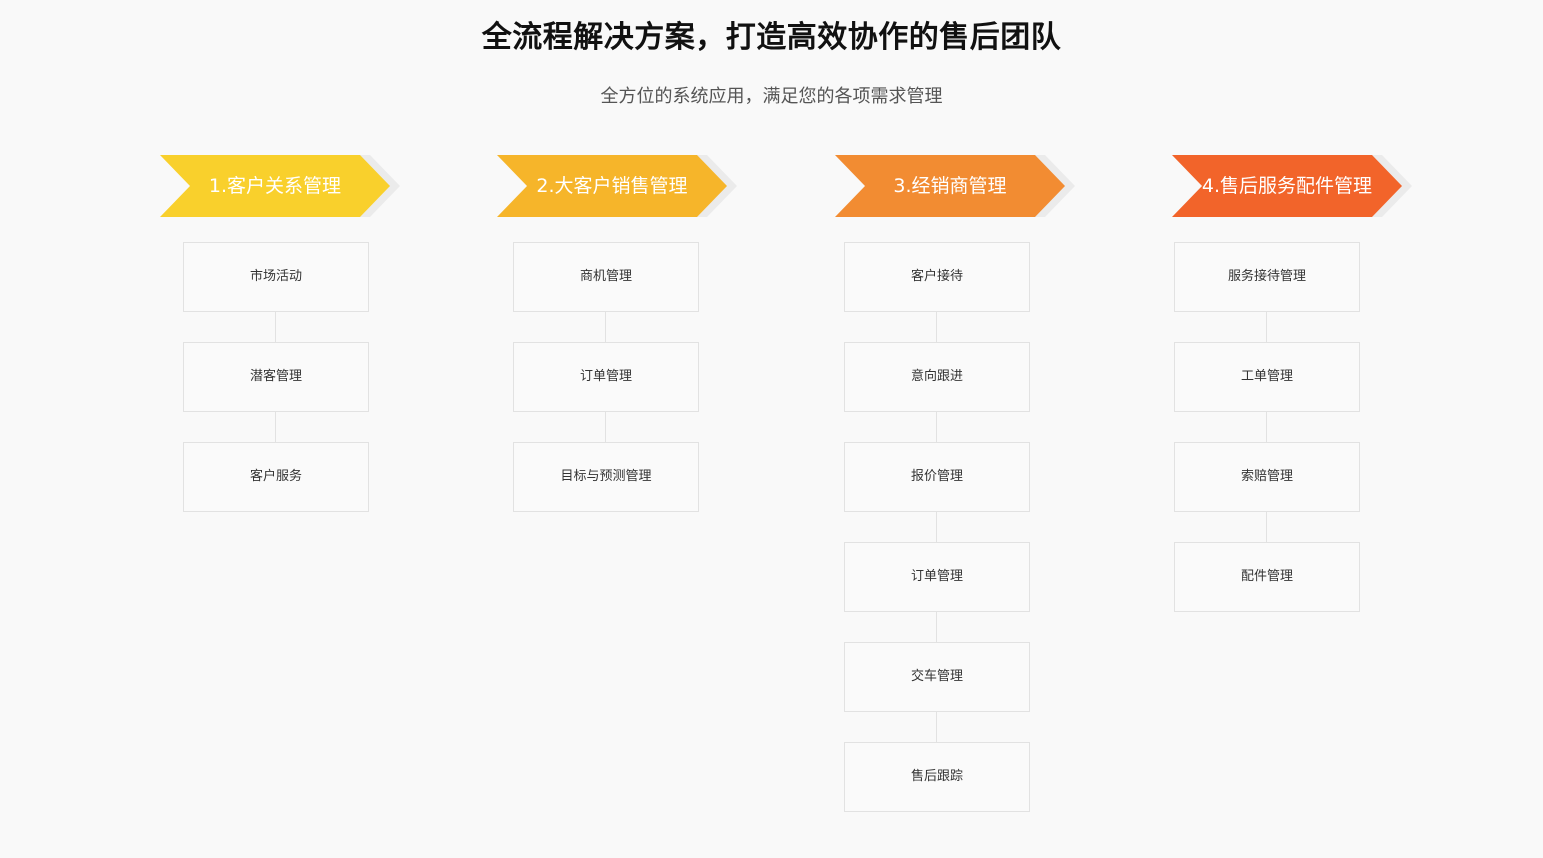 This screenshot has width=1543, height=858. What do you see at coordinates (275, 186) in the screenshot?
I see `stage-label: 1.客户关系管理` at bounding box center [275, 186].